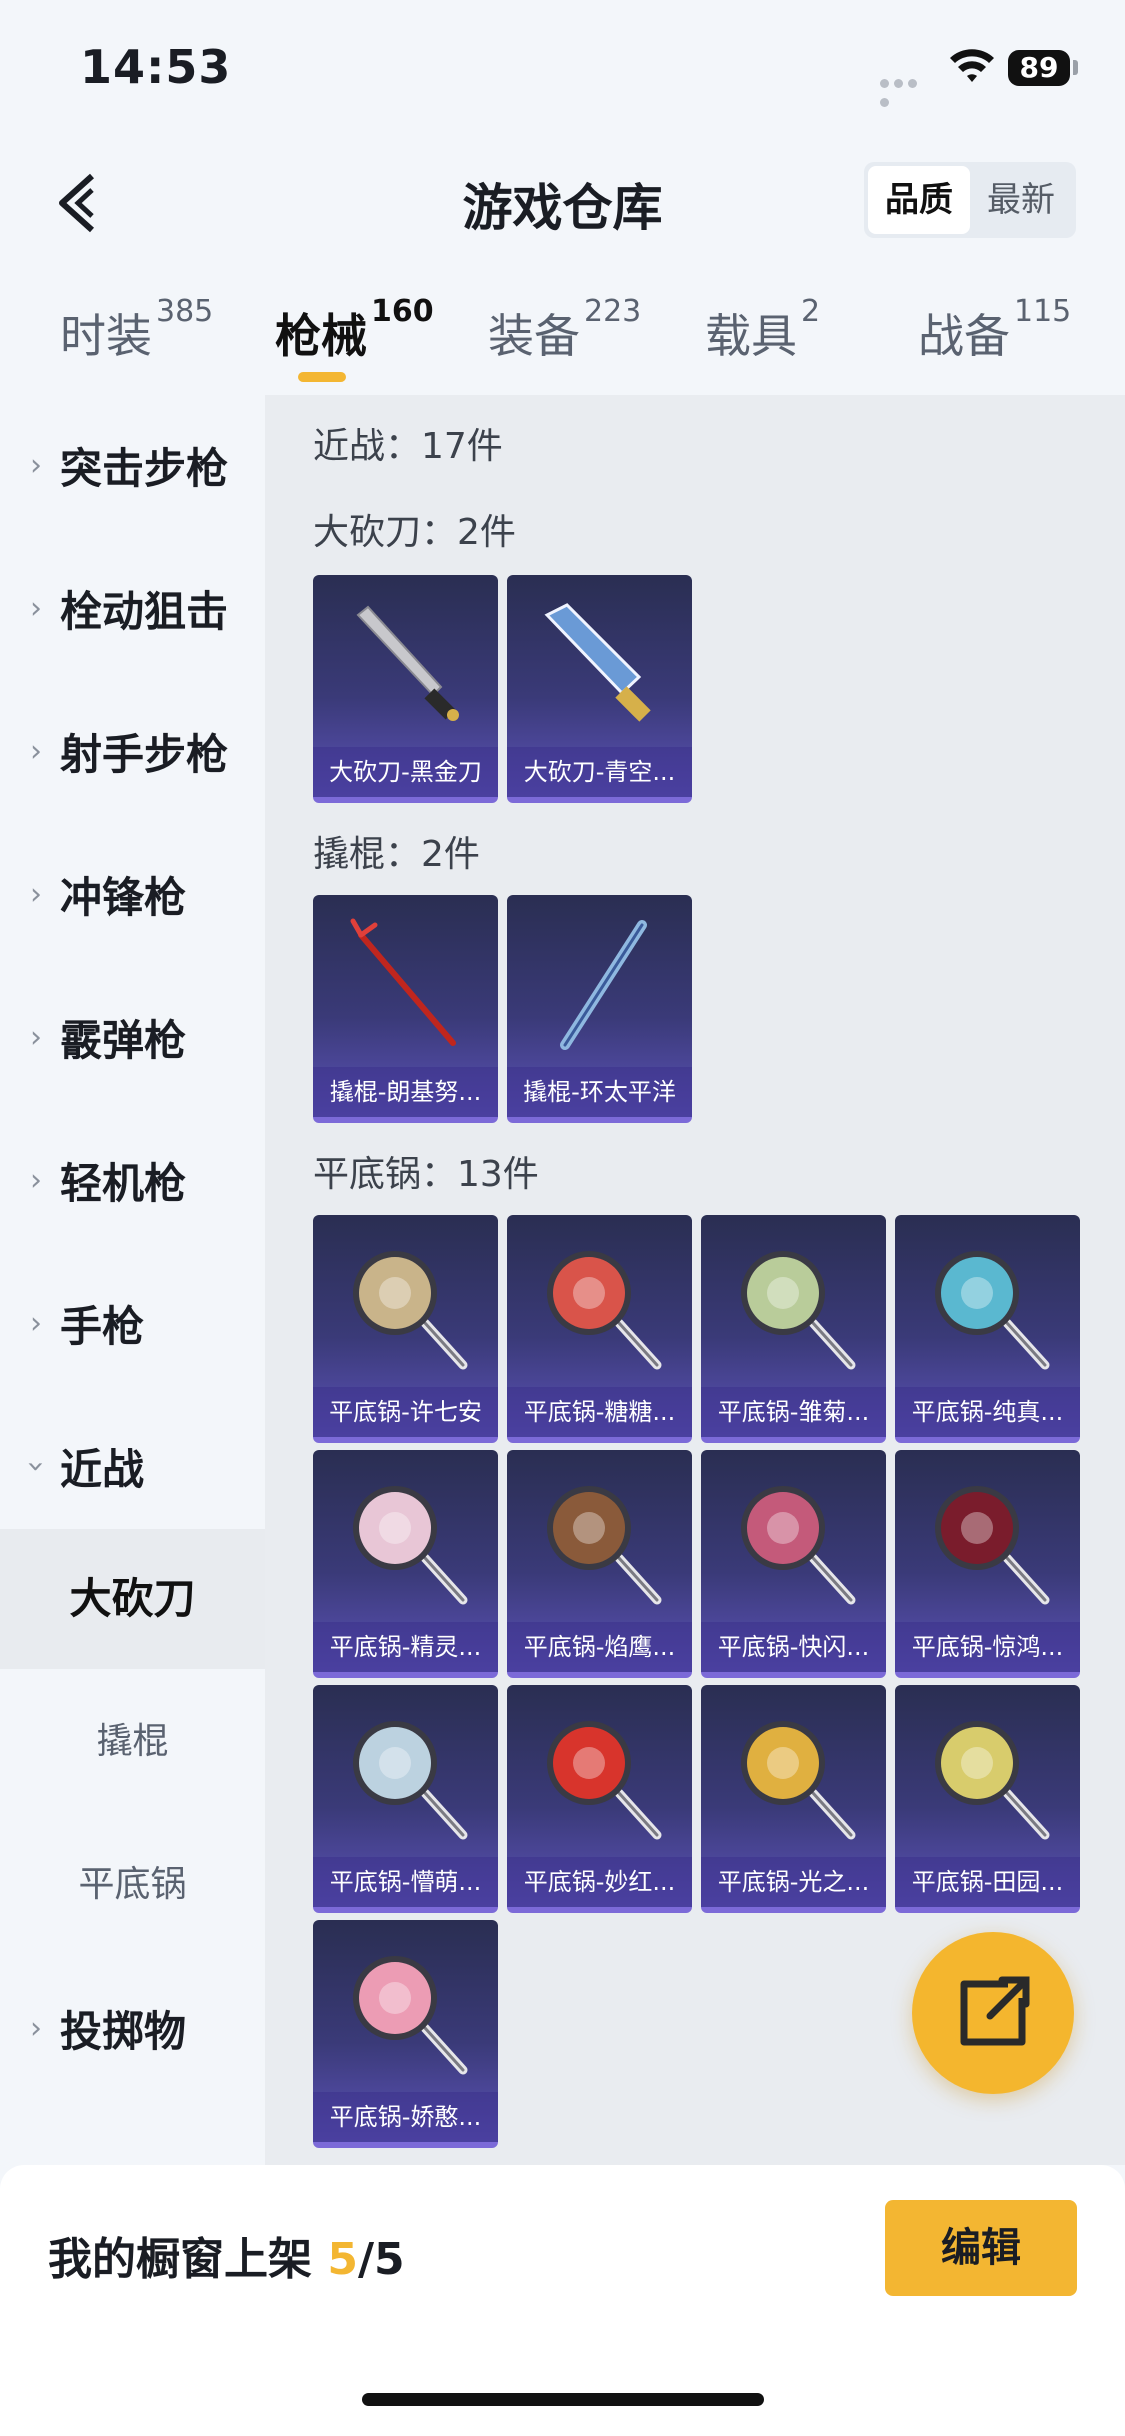 This screenshot has height=2436, width=1125. Describe the element at coordinates (156, 67) in the screenshot. I see `status-time: 14:53` at that location.